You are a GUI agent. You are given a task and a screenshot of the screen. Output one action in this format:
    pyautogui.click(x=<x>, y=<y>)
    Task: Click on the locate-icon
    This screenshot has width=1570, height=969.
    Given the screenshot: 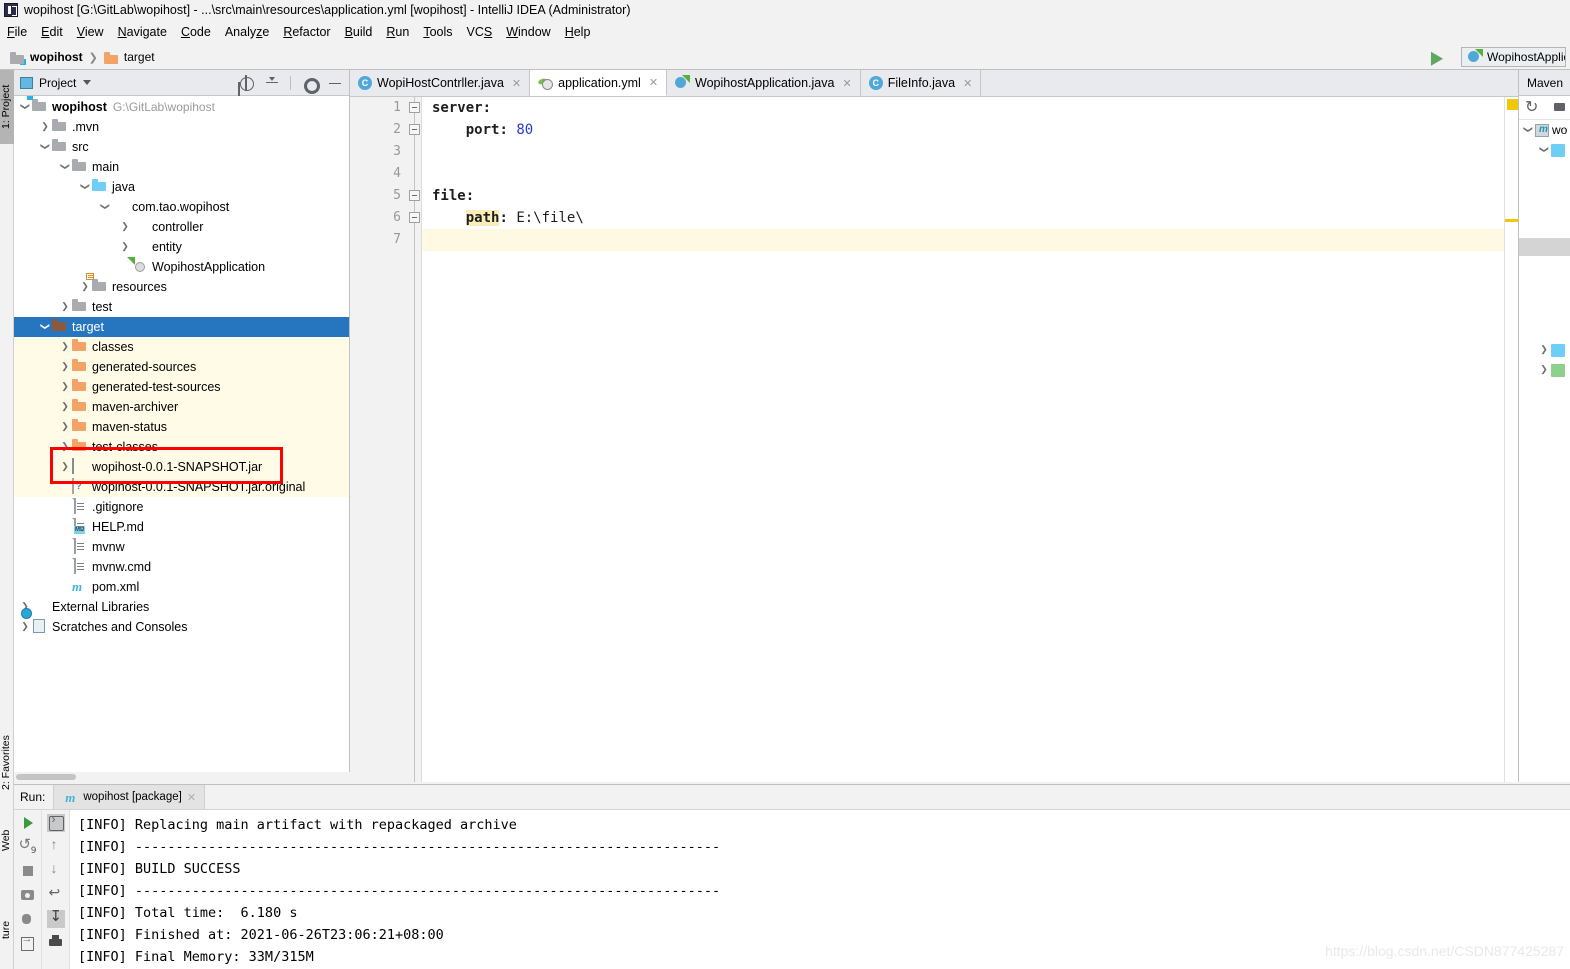 What is the action you would take?
    pyautogui.click(x=246, y=82)
    